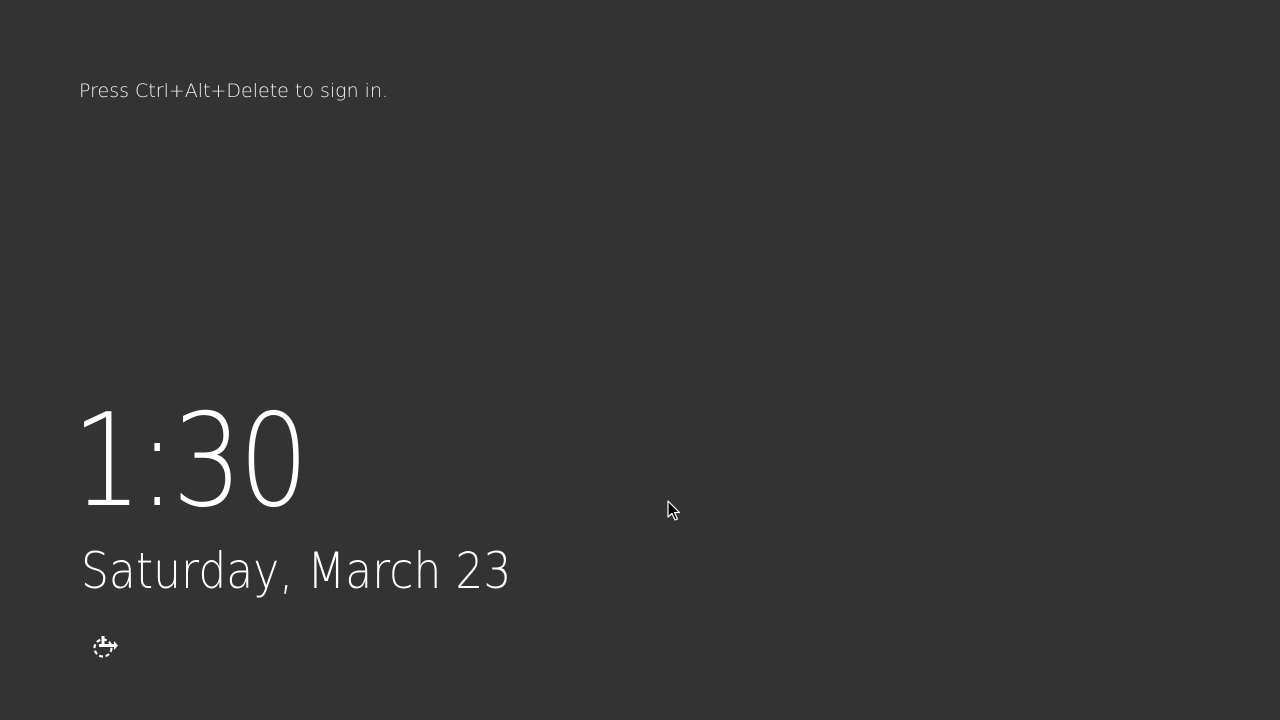 The height and width of the screenshot is (720, 1280). Describe the element at coordinates (190, 461) in the screenshot. I see `clock-time: 1:30` at that location.